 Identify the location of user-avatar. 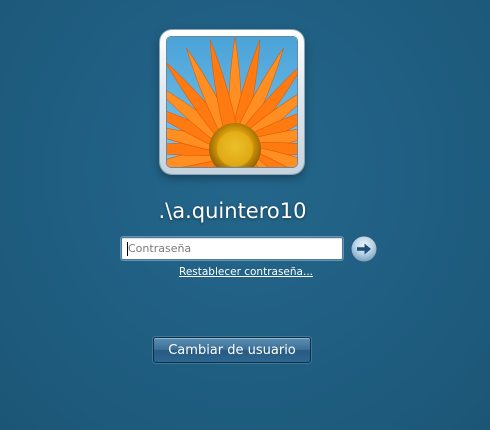
(232, 102).